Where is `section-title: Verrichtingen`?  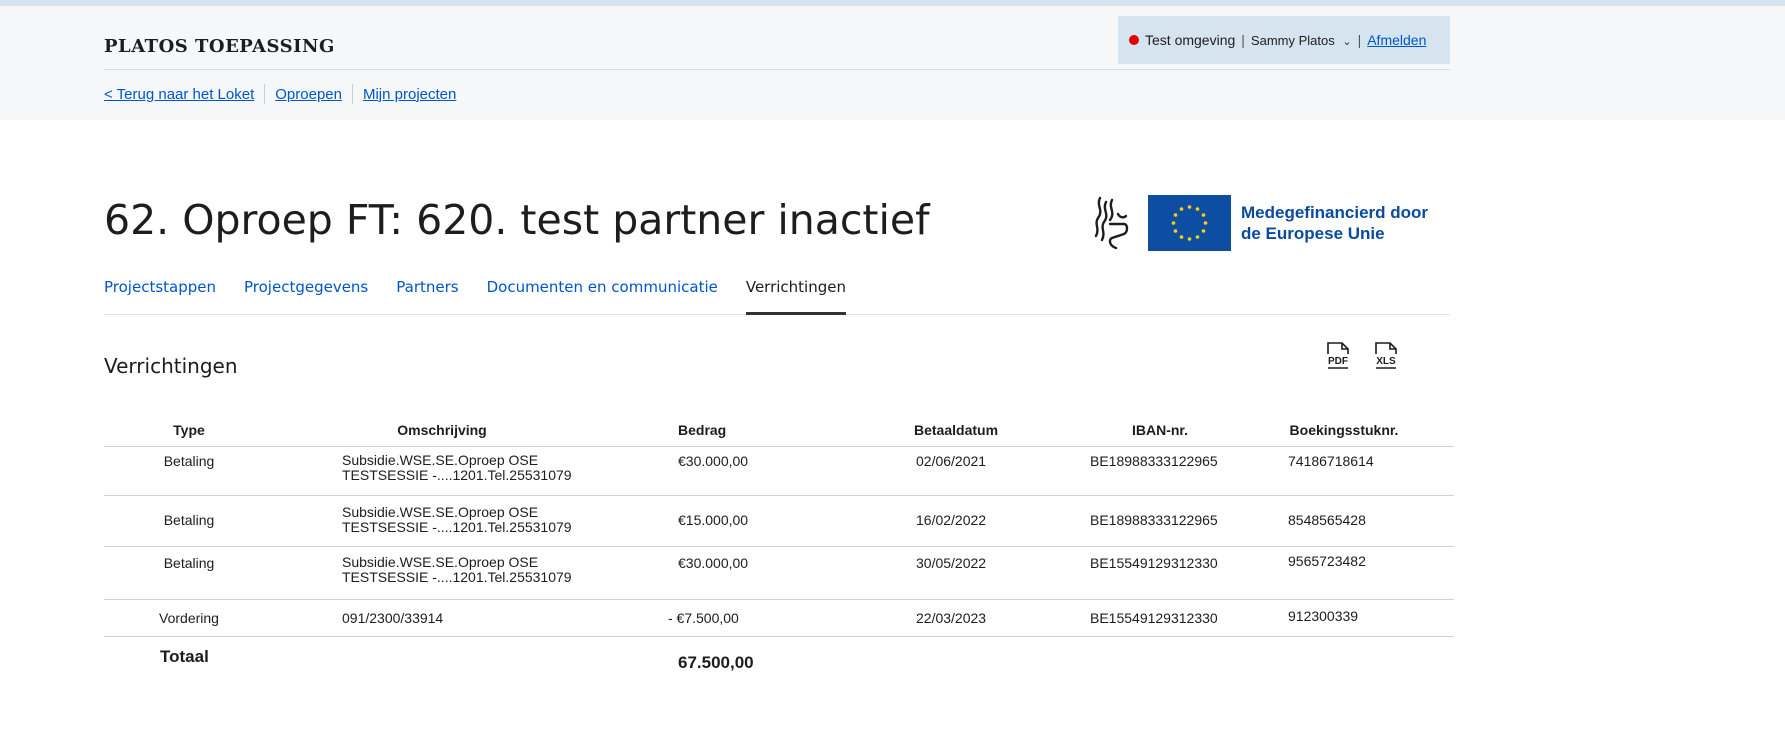 section-title: Verrichtingen is located at coordinates (171, 366).